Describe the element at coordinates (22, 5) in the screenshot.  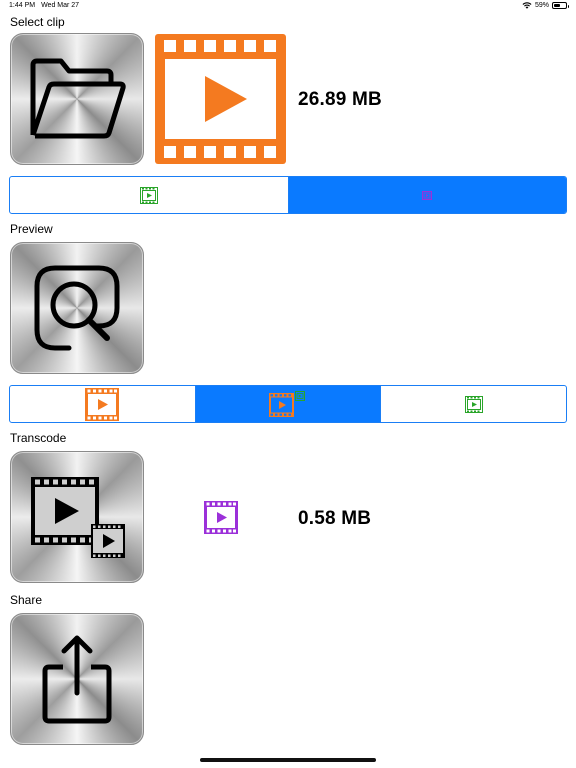
I see `status-time: 1:44 PM` at that location.